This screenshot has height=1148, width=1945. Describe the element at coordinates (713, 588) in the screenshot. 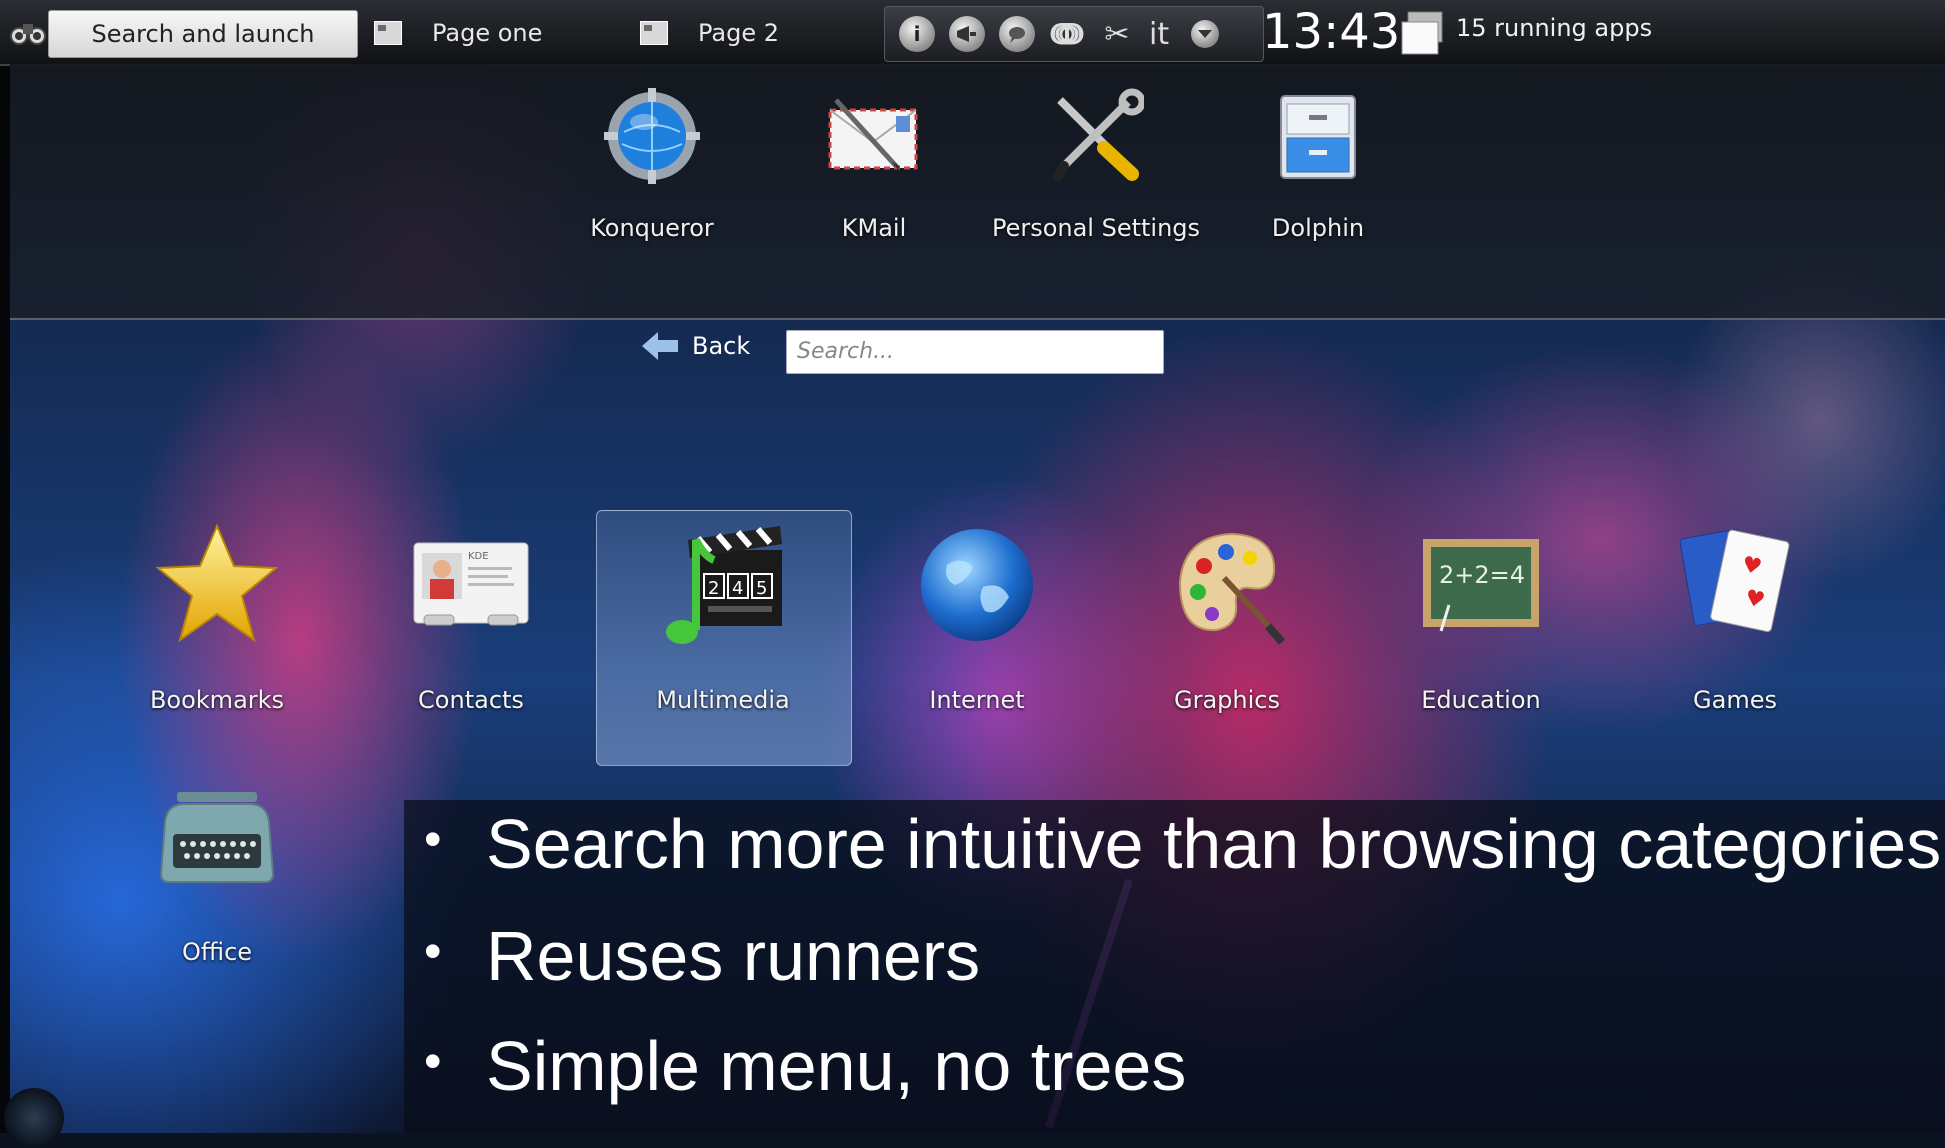

I see `clapper-digit: 2` at that location.